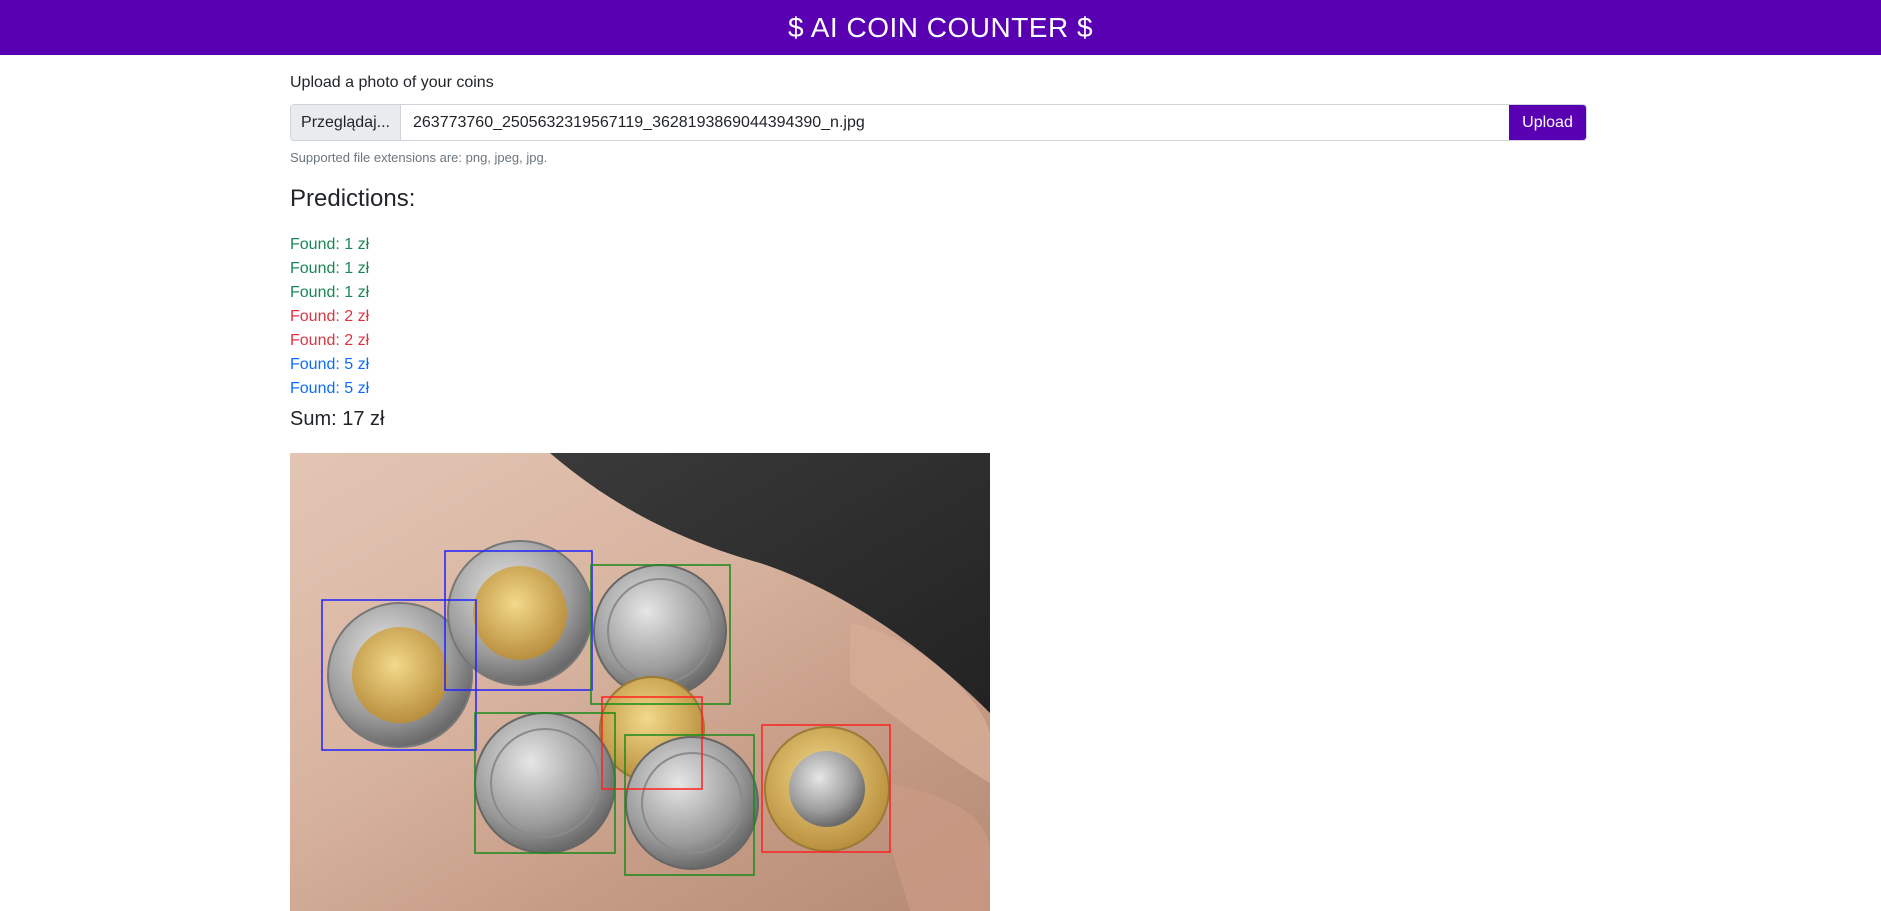  I want to click on predictions-title: Predictions:, so click(353, 198).